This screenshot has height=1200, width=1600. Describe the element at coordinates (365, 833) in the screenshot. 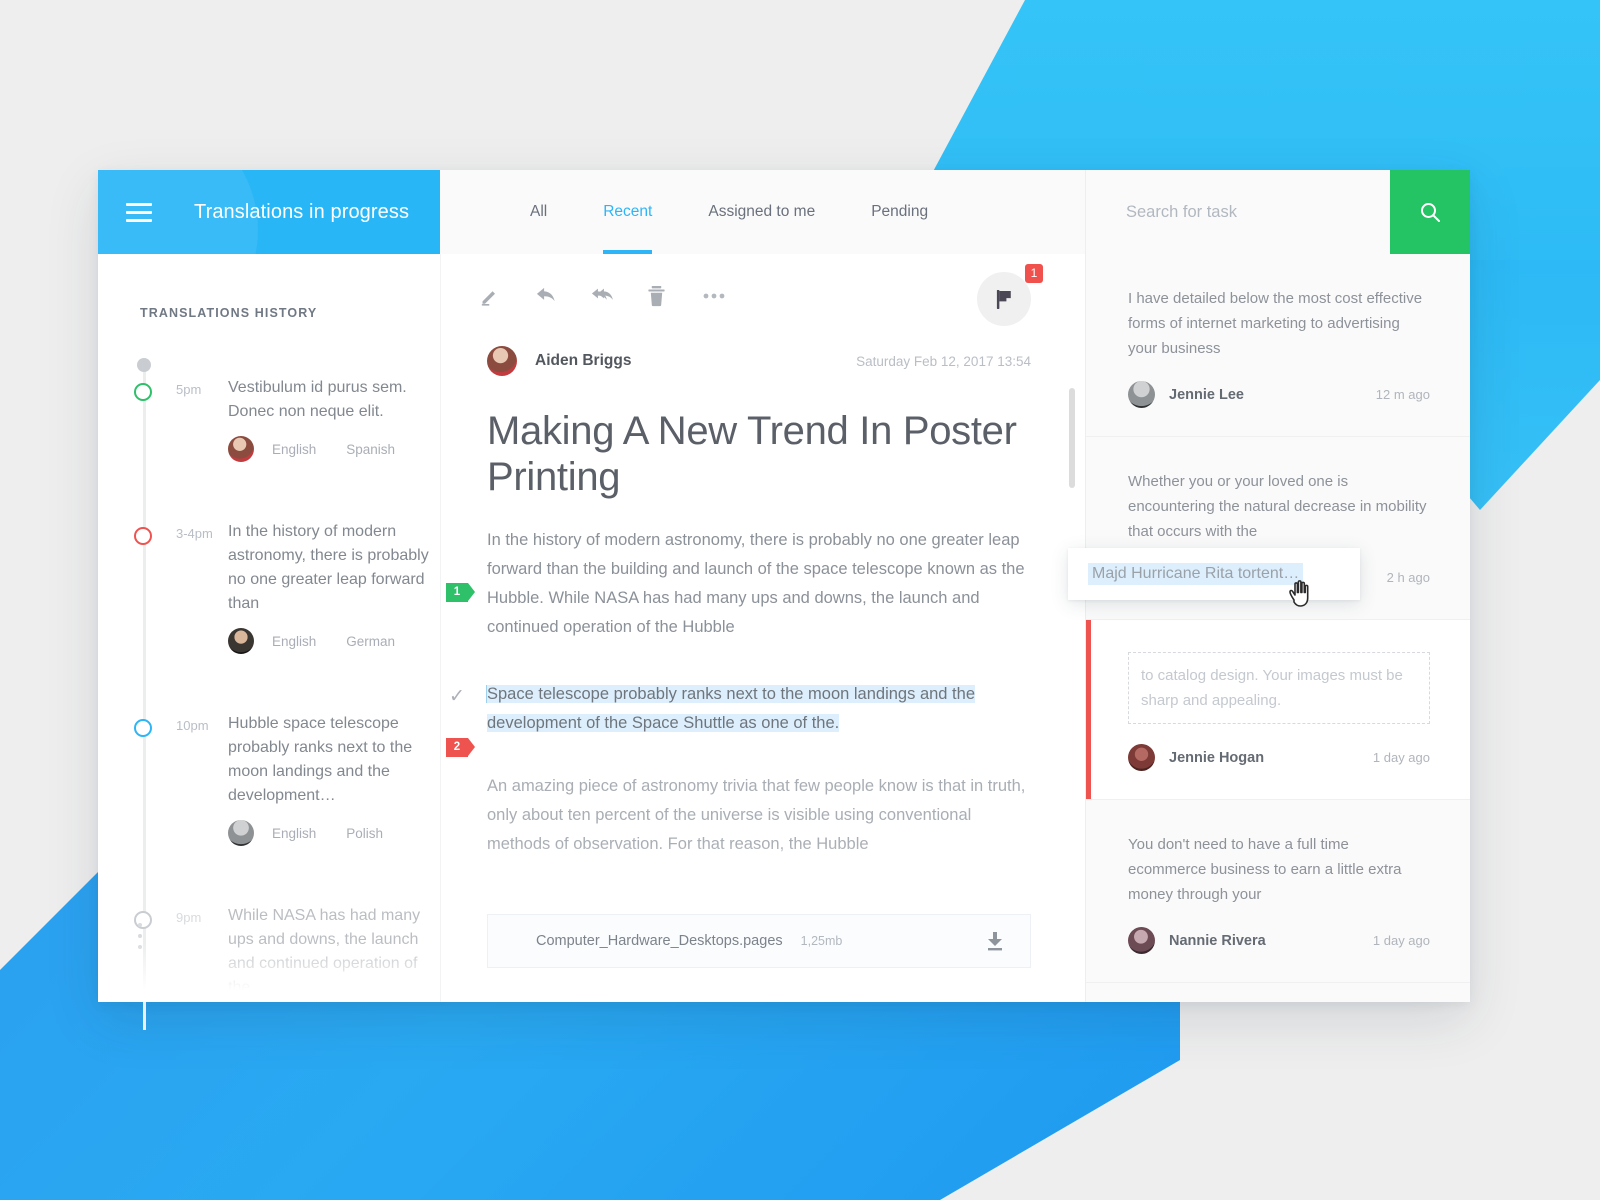

I see `timeline-target-language: Polish` at that location.